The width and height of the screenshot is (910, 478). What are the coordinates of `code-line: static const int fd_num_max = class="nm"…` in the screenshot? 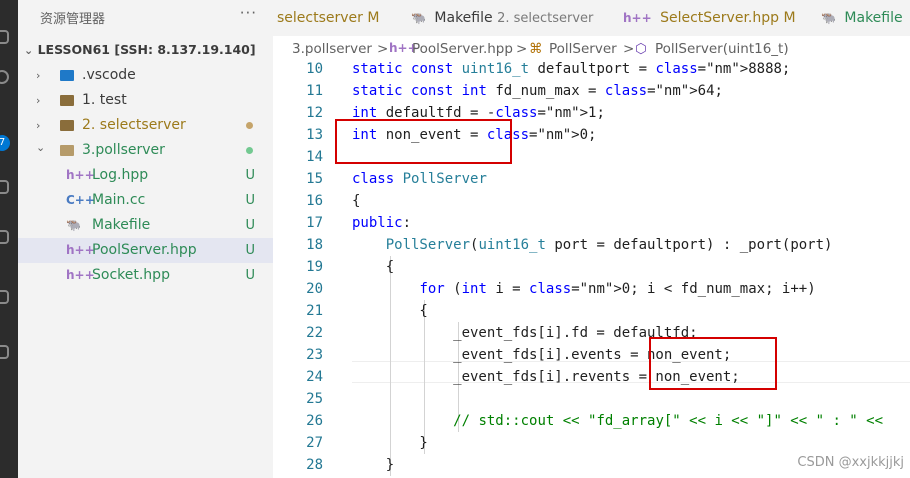 It's located at (537, 91).